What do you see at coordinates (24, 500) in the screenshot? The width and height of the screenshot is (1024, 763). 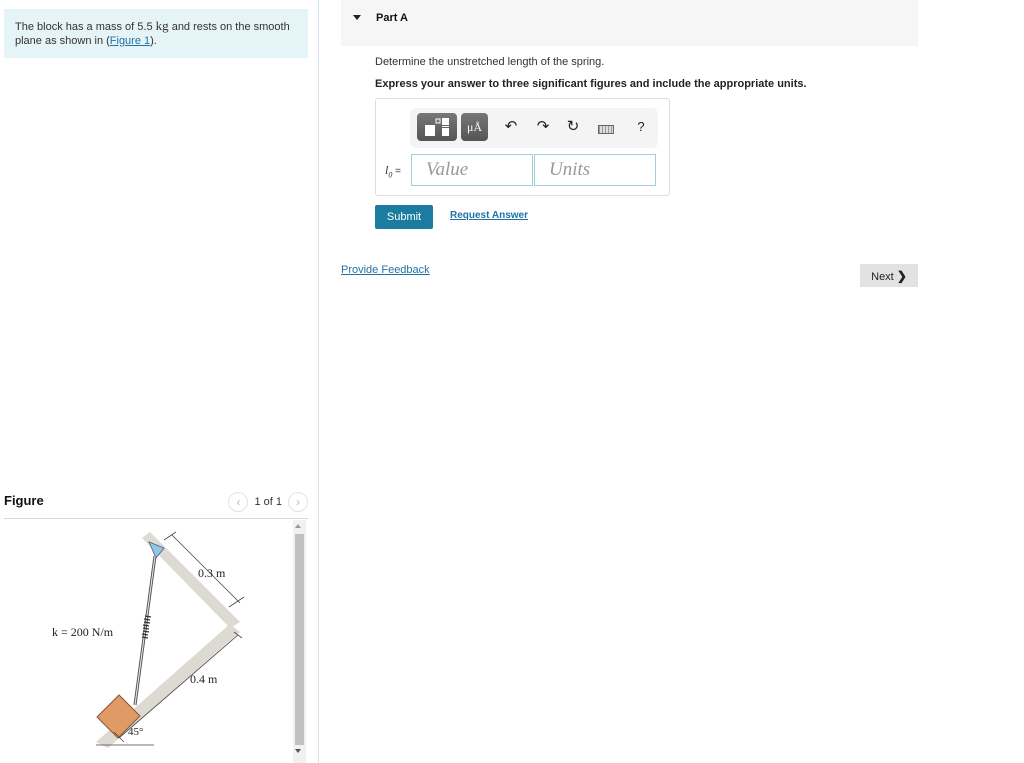 I see `figure-title: Figure` at bounding box center [24, 500].